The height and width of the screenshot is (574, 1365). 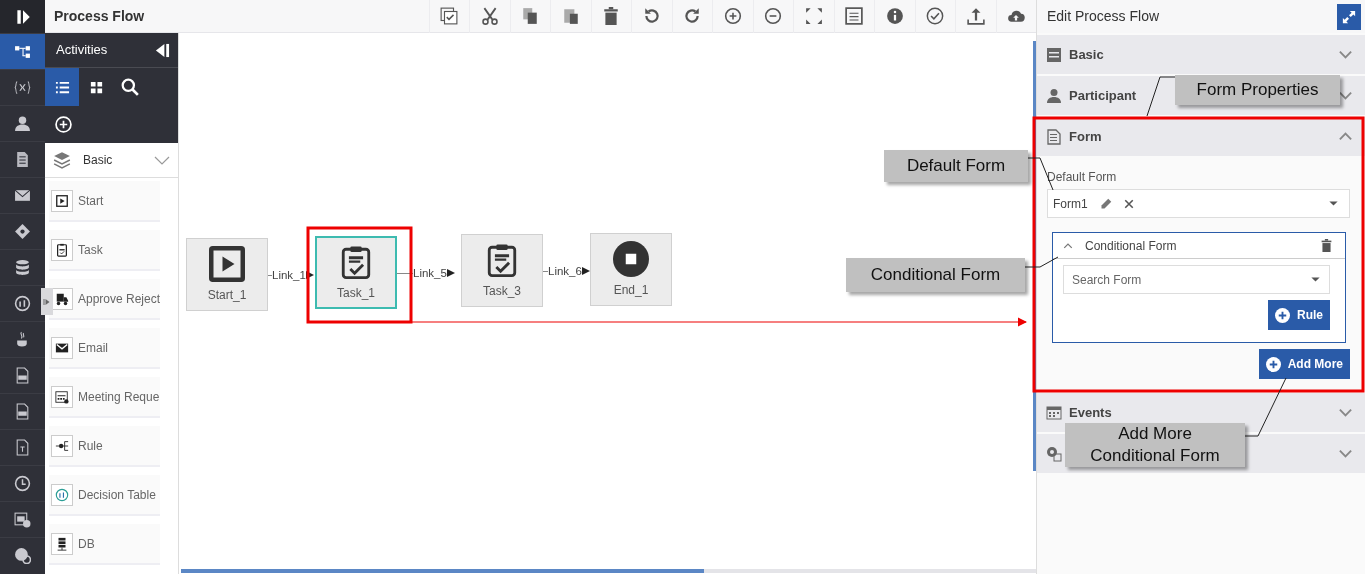 I want to click on truck-icon, so click(x=62, y=298).